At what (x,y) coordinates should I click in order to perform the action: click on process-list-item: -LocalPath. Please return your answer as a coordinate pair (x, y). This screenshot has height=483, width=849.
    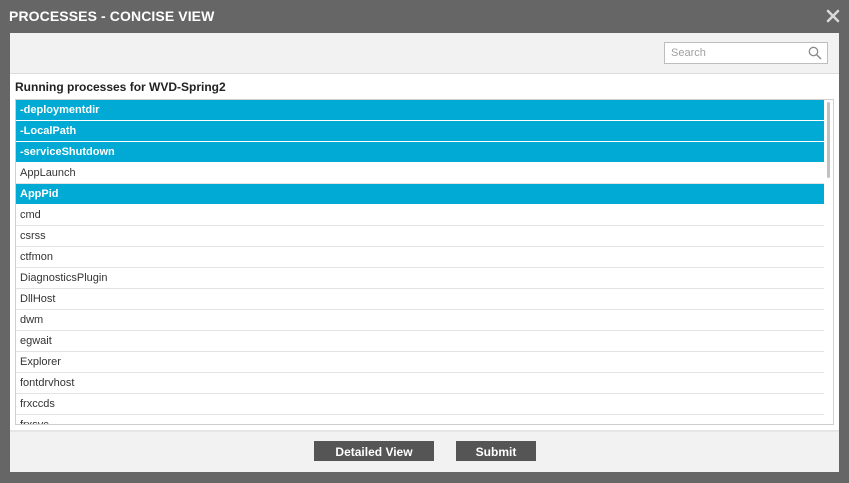
    Looking at the image, I should click on (420, 131).